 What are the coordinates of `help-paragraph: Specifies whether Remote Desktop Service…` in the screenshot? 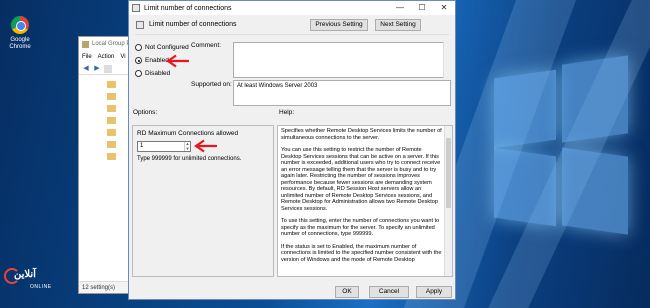 It's located at (361, 134).